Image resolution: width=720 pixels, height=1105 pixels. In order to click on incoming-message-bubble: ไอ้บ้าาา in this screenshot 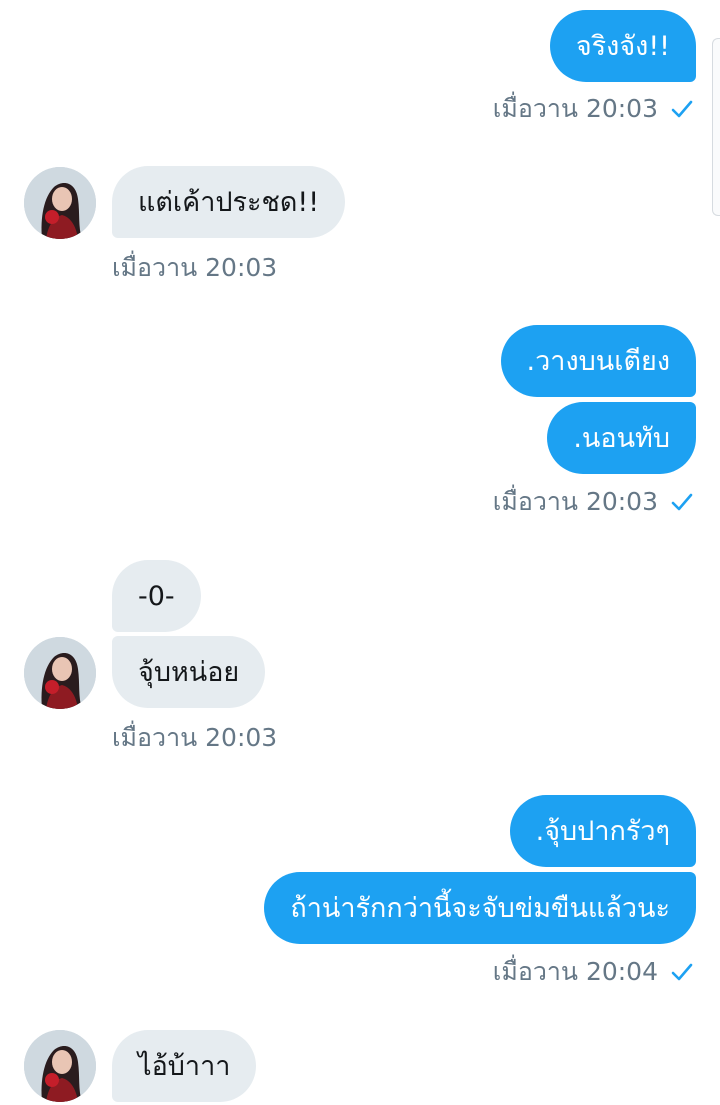, I will do `click(184, 1066)`.